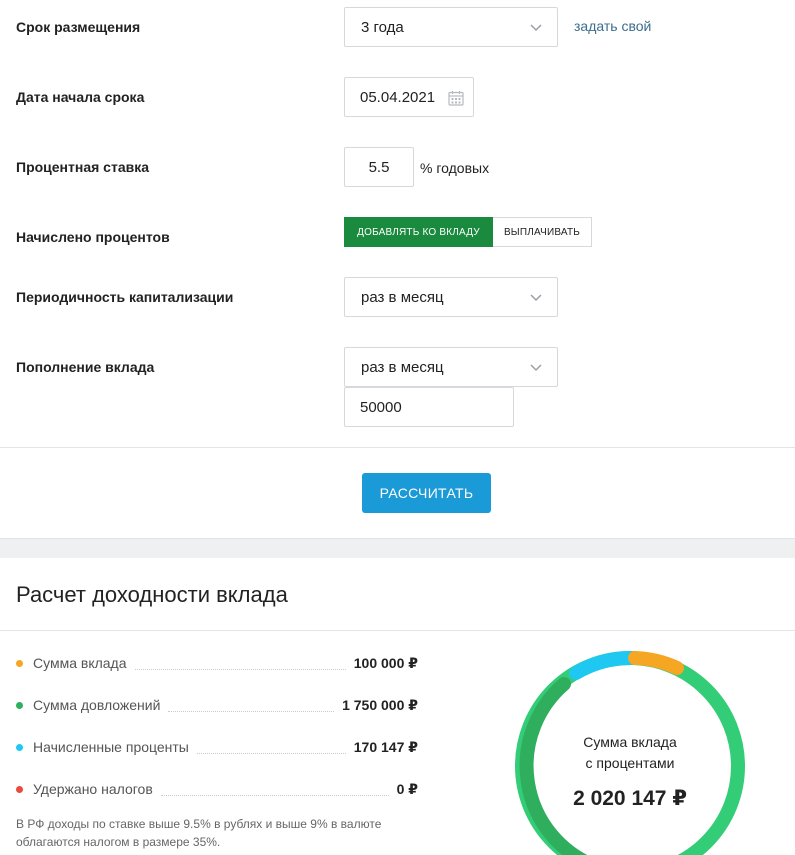  I want to click on deposit-dot-icon, so click(19, 663).